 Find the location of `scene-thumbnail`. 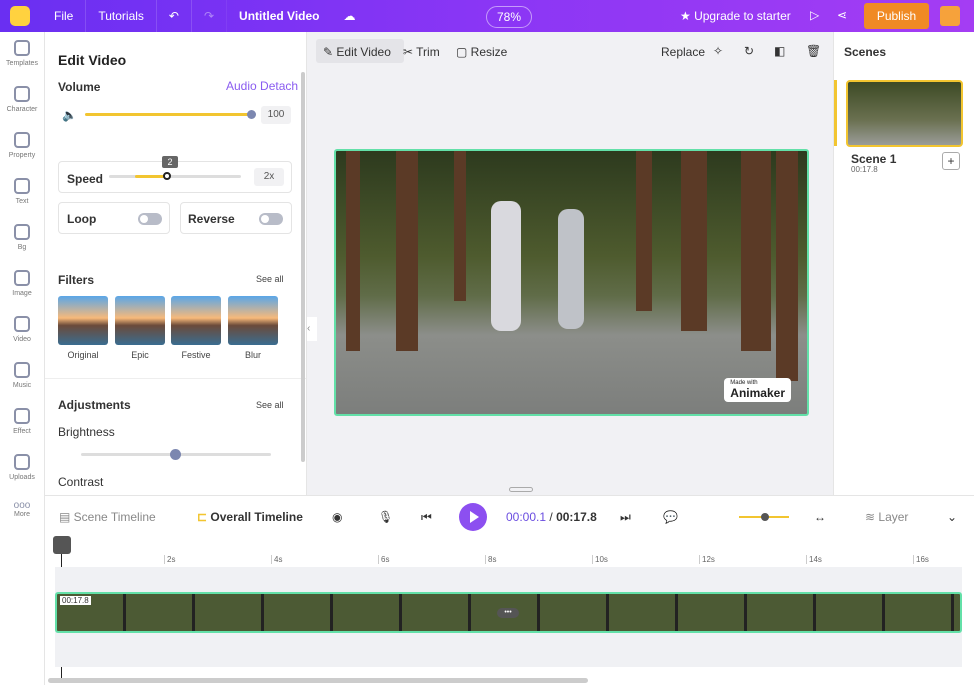

scene-thumbnail is located at coordinates (904, 113).